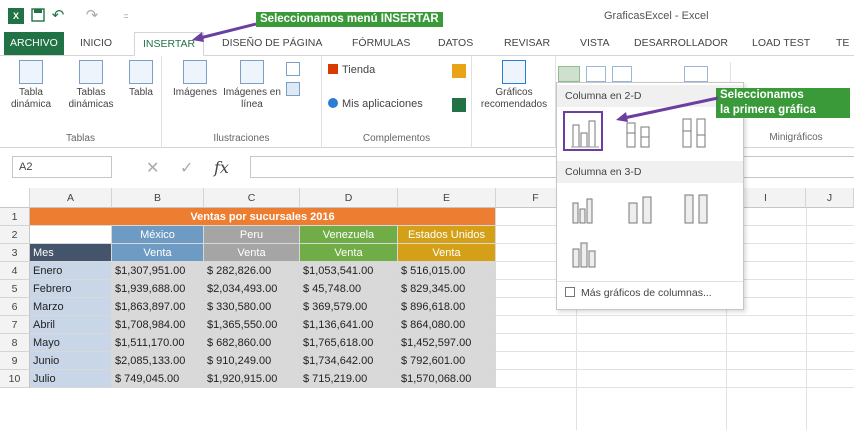 This screenshot has width=854, height=430. What do you see at coordinates (349, 361) in the screenshot?
I see `sales-value-cell: $1,734,642.00` at bounding box center [349, 361].